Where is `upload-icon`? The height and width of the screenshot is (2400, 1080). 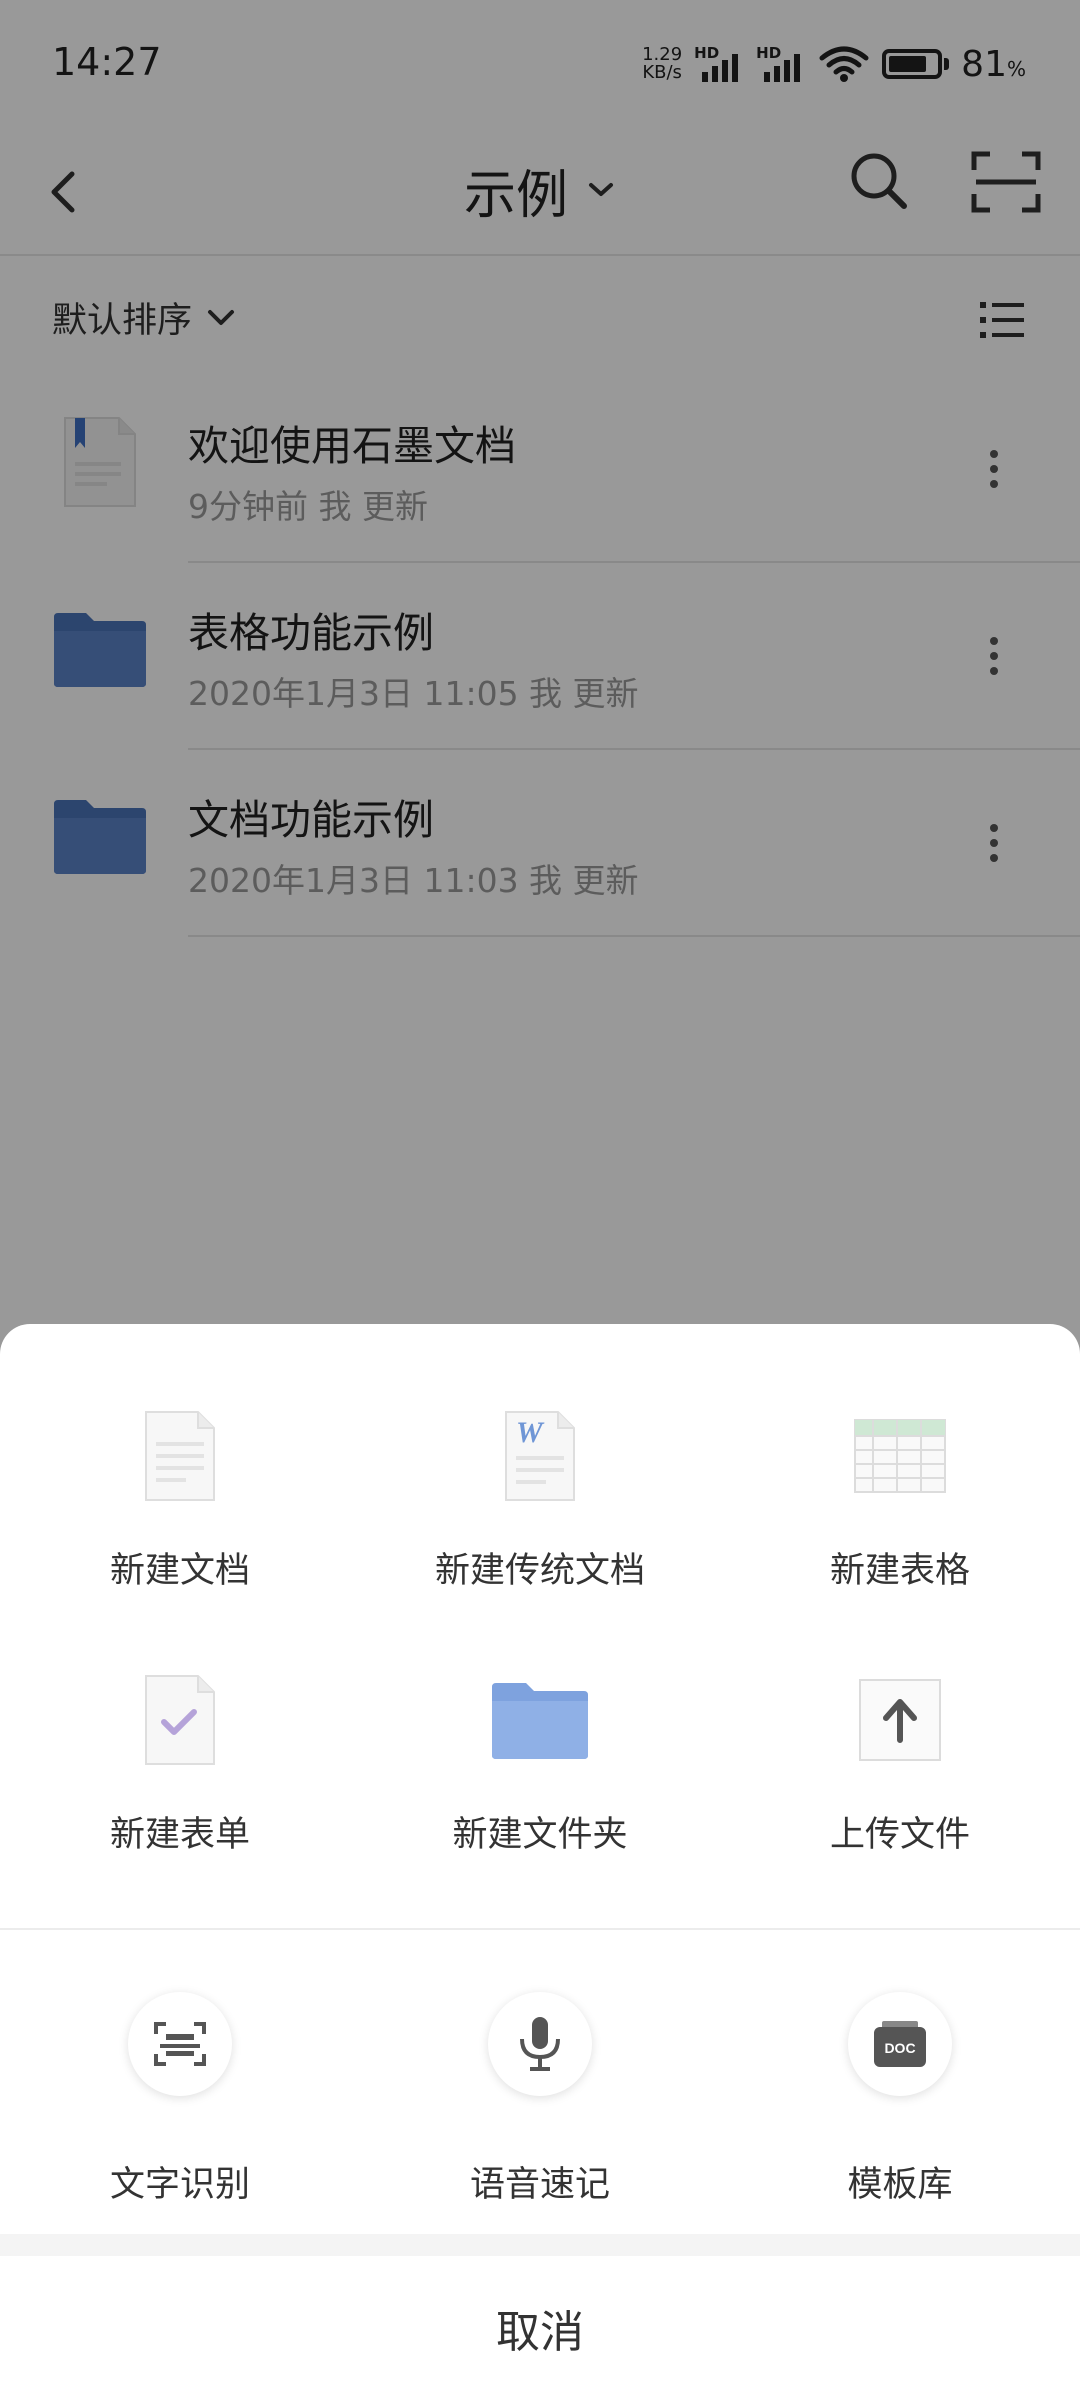 upload-icon is located at coordinates (900, 1720).